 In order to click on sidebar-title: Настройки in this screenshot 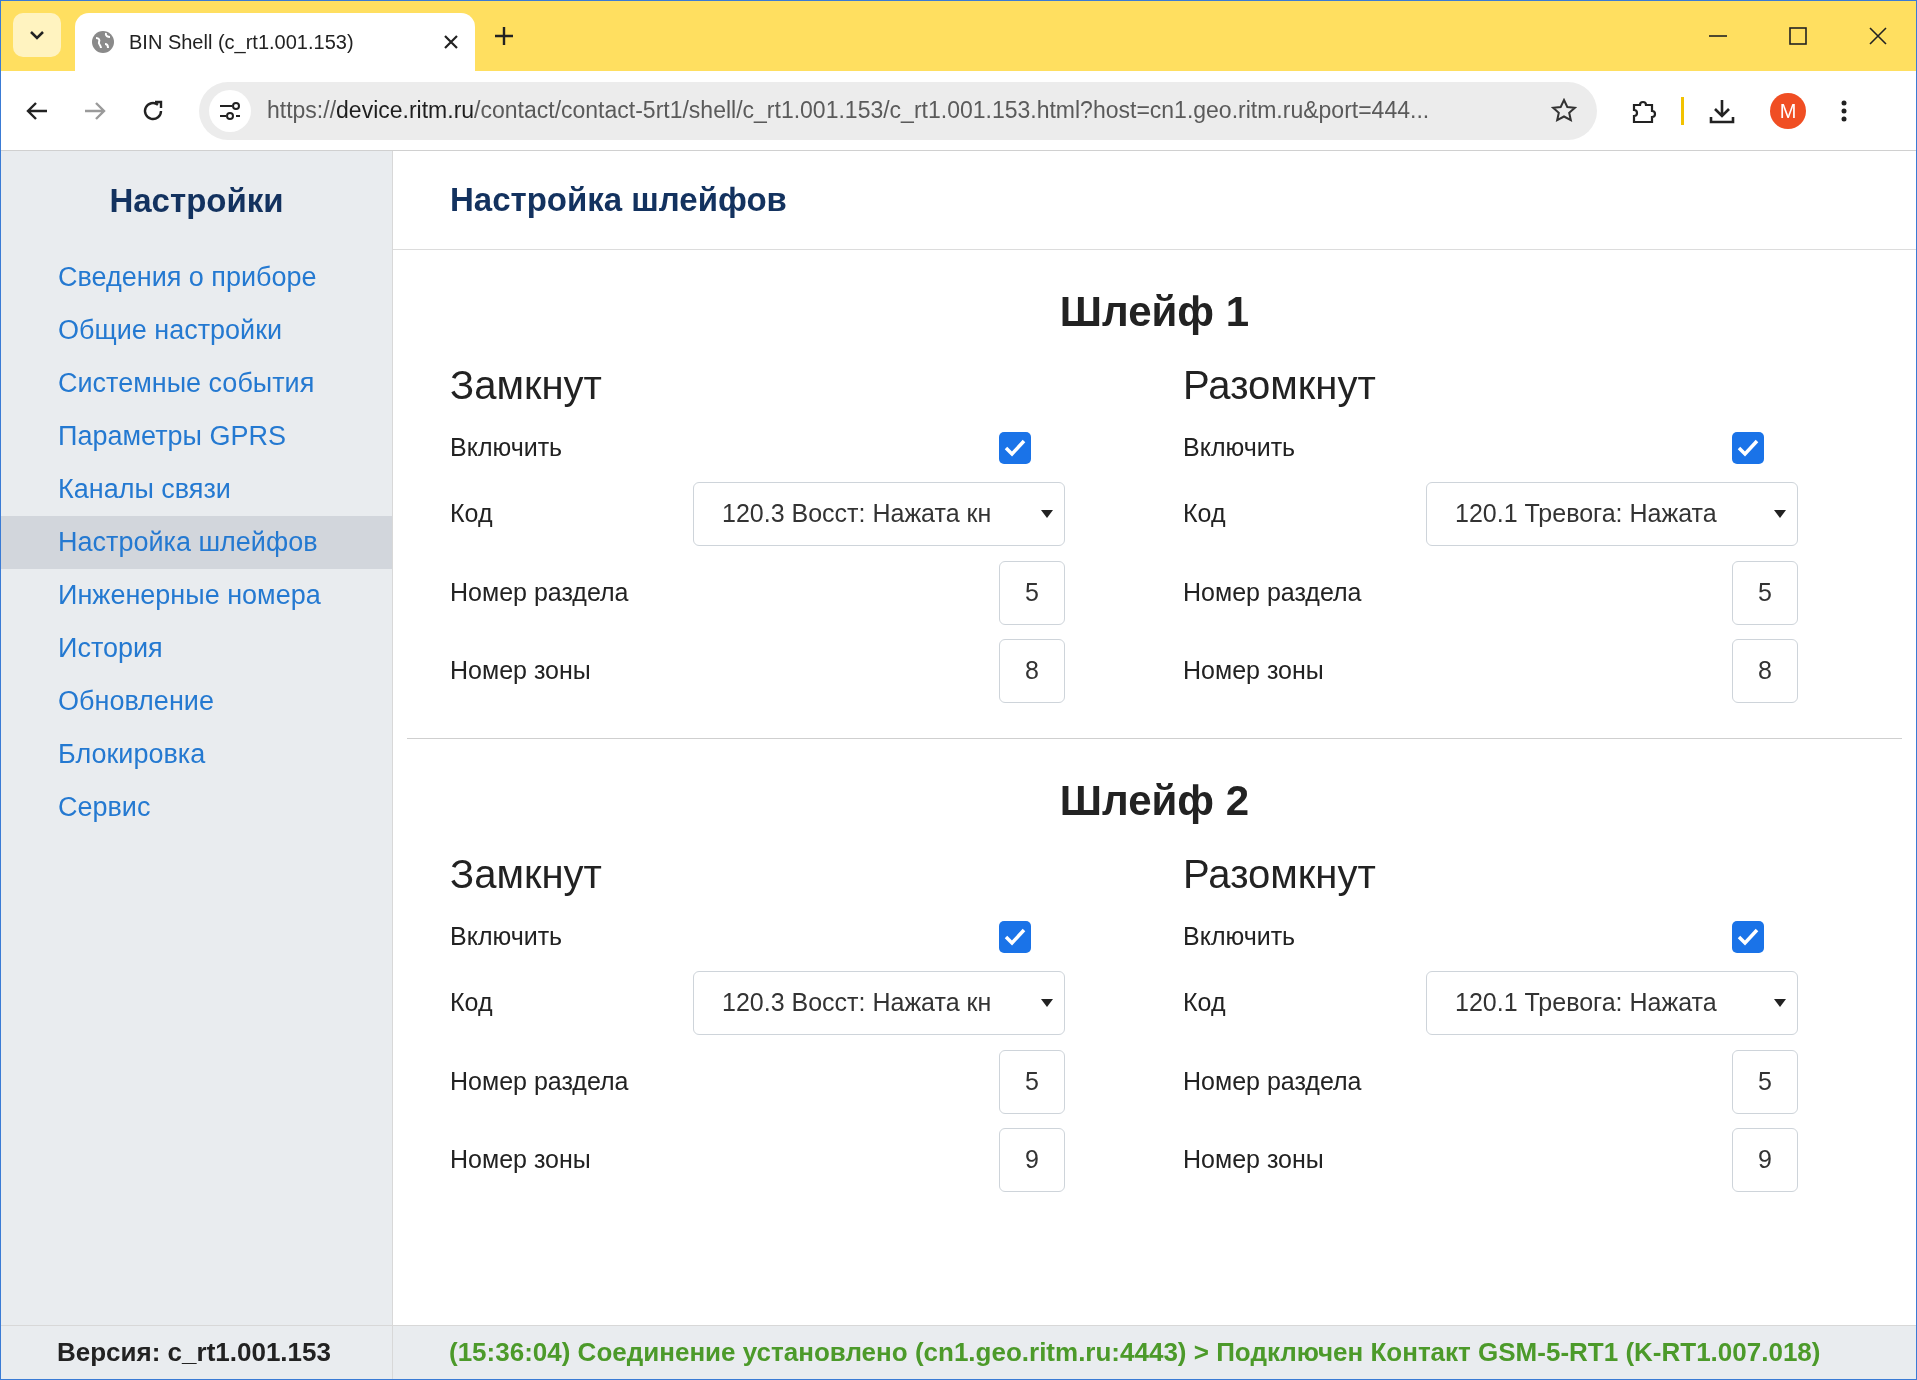, I will do `click(196, 201)`.